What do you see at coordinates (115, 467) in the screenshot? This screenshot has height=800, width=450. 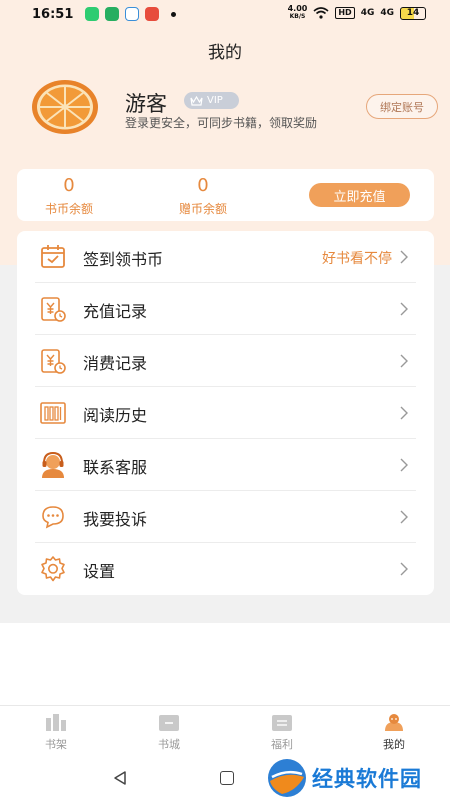 I see `menu-item-label: 联系客服` at bounding box center [115, 467].